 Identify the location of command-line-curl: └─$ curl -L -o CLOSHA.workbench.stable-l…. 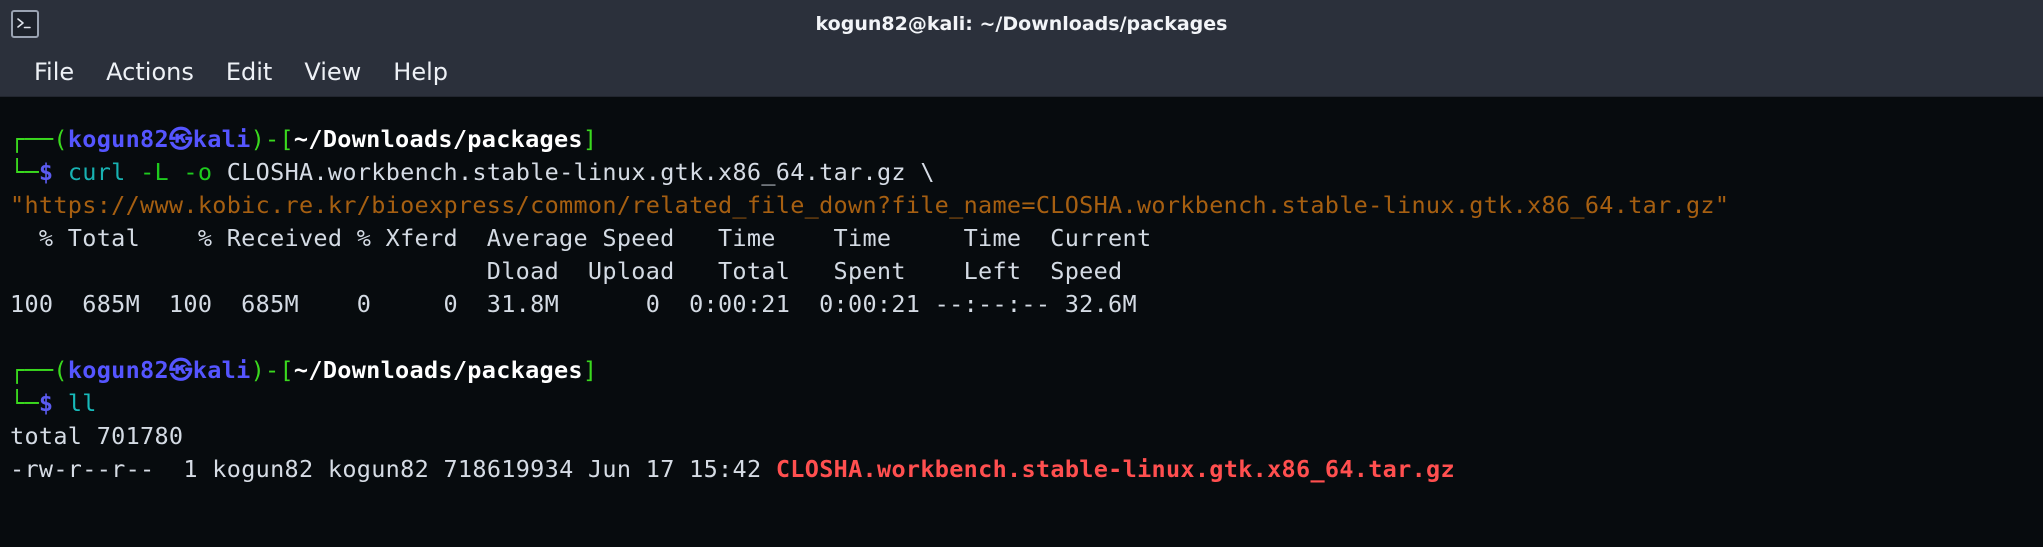
(1021, 172).